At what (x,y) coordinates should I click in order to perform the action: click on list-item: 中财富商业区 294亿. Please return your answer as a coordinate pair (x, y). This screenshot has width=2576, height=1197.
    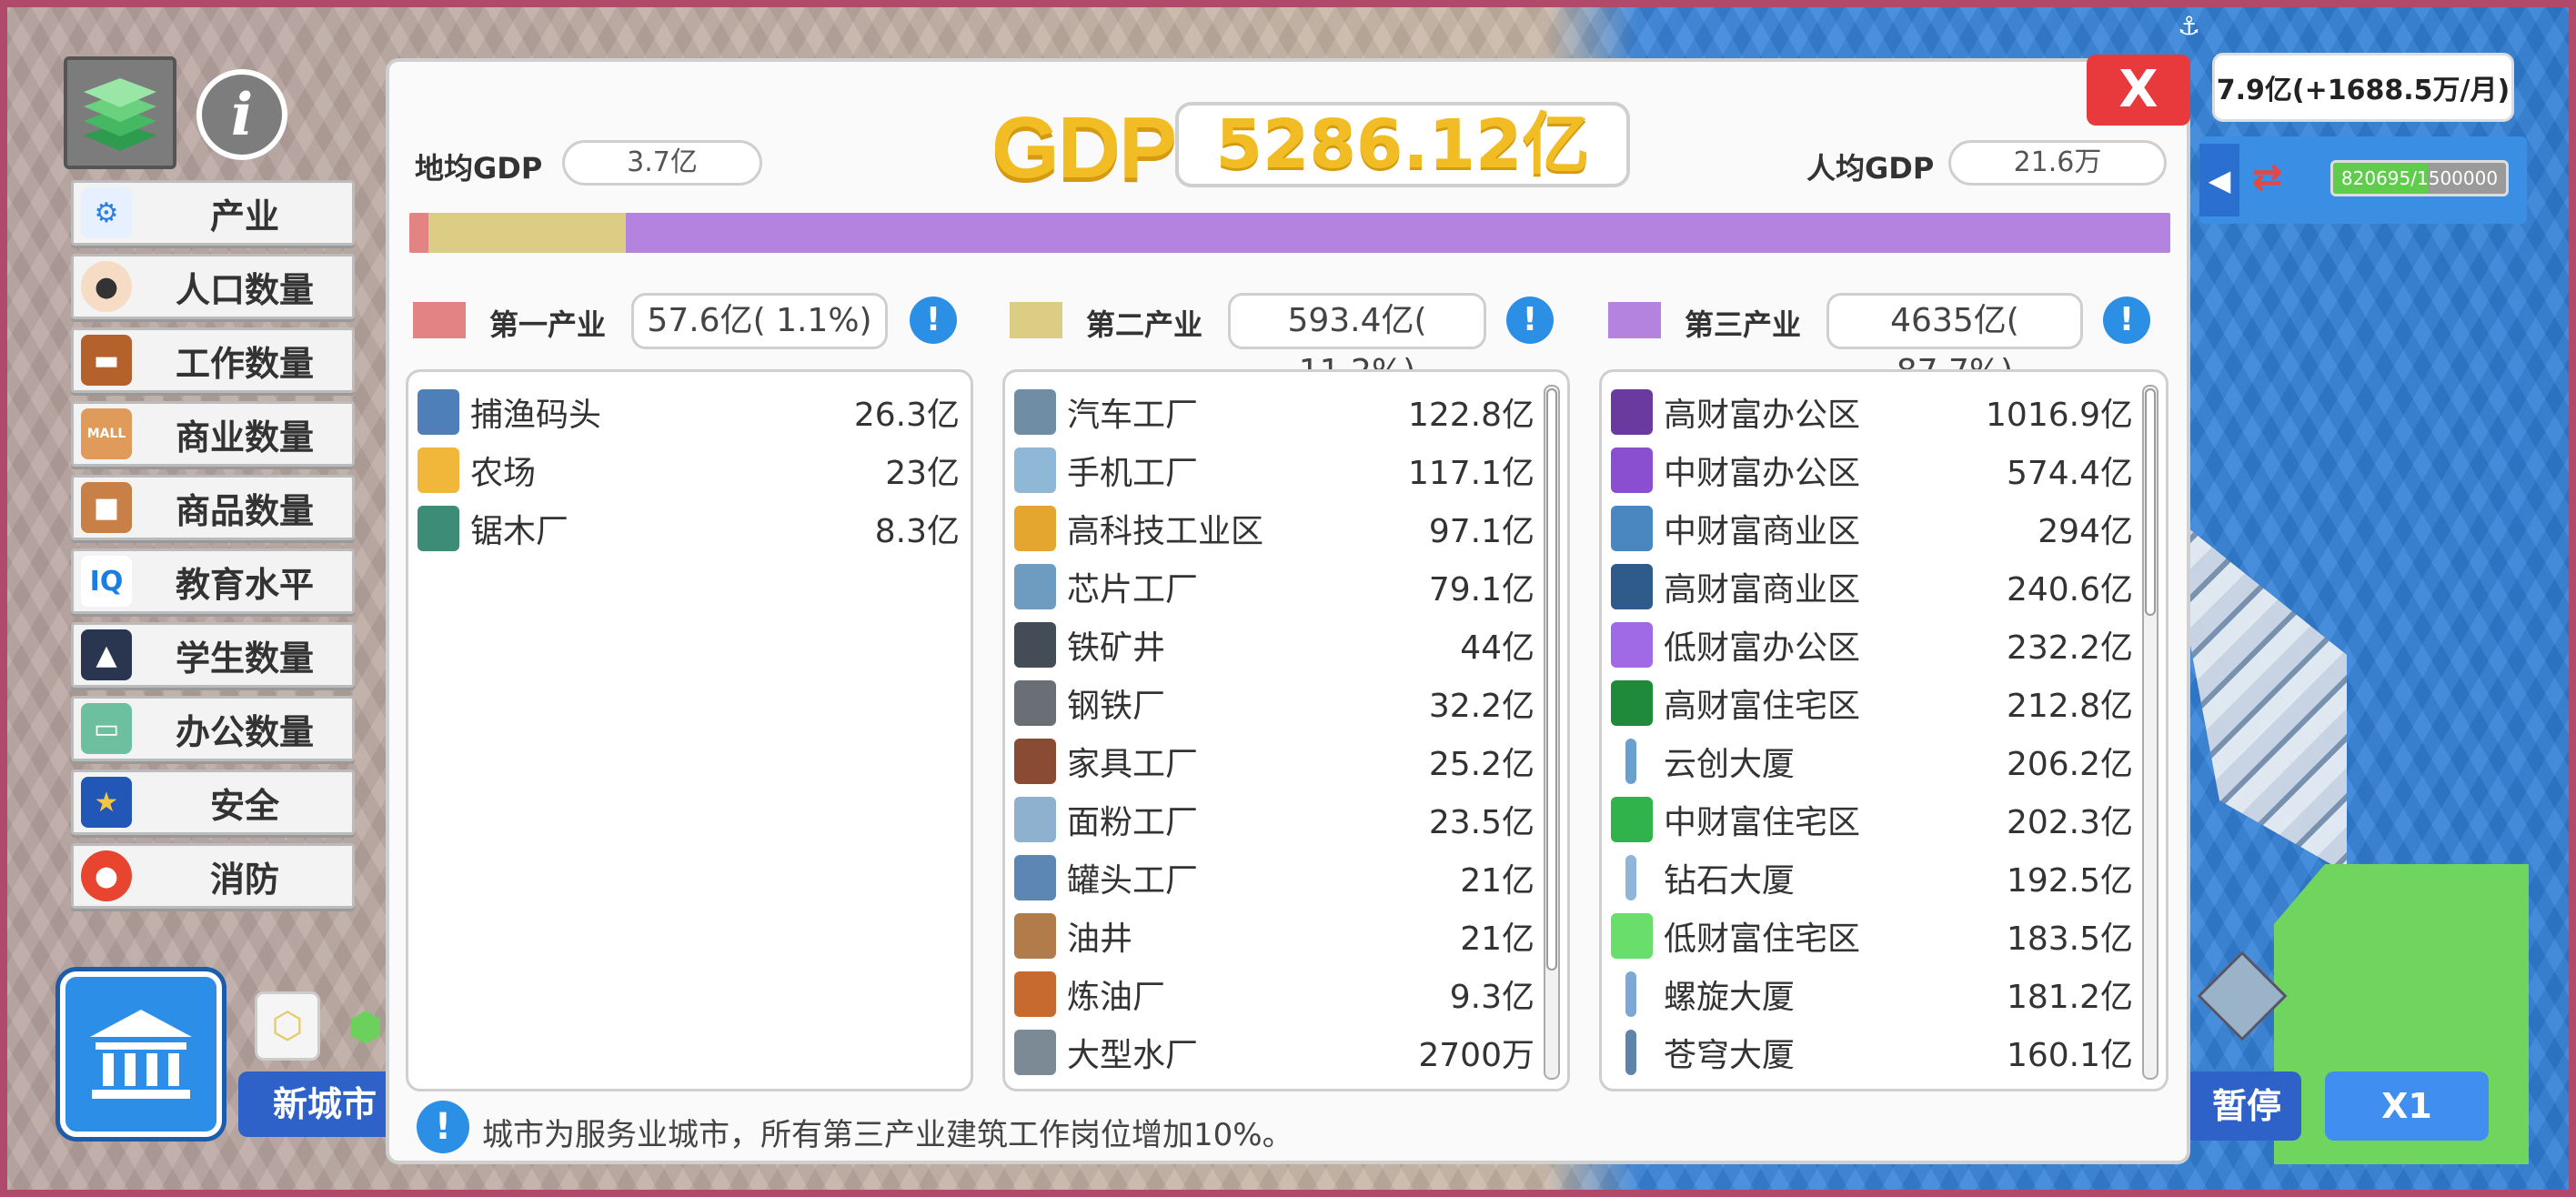
    Looking at the image, I should click on (1884, 528).